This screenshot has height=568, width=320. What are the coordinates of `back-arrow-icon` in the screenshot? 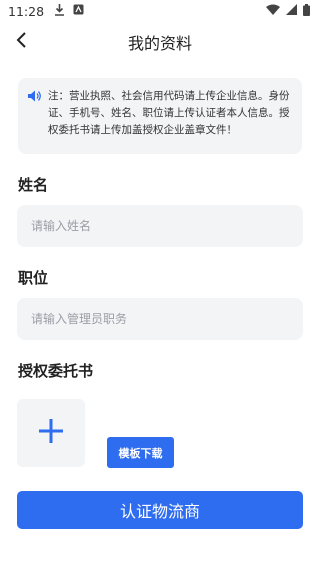 It's located at (22, 42).